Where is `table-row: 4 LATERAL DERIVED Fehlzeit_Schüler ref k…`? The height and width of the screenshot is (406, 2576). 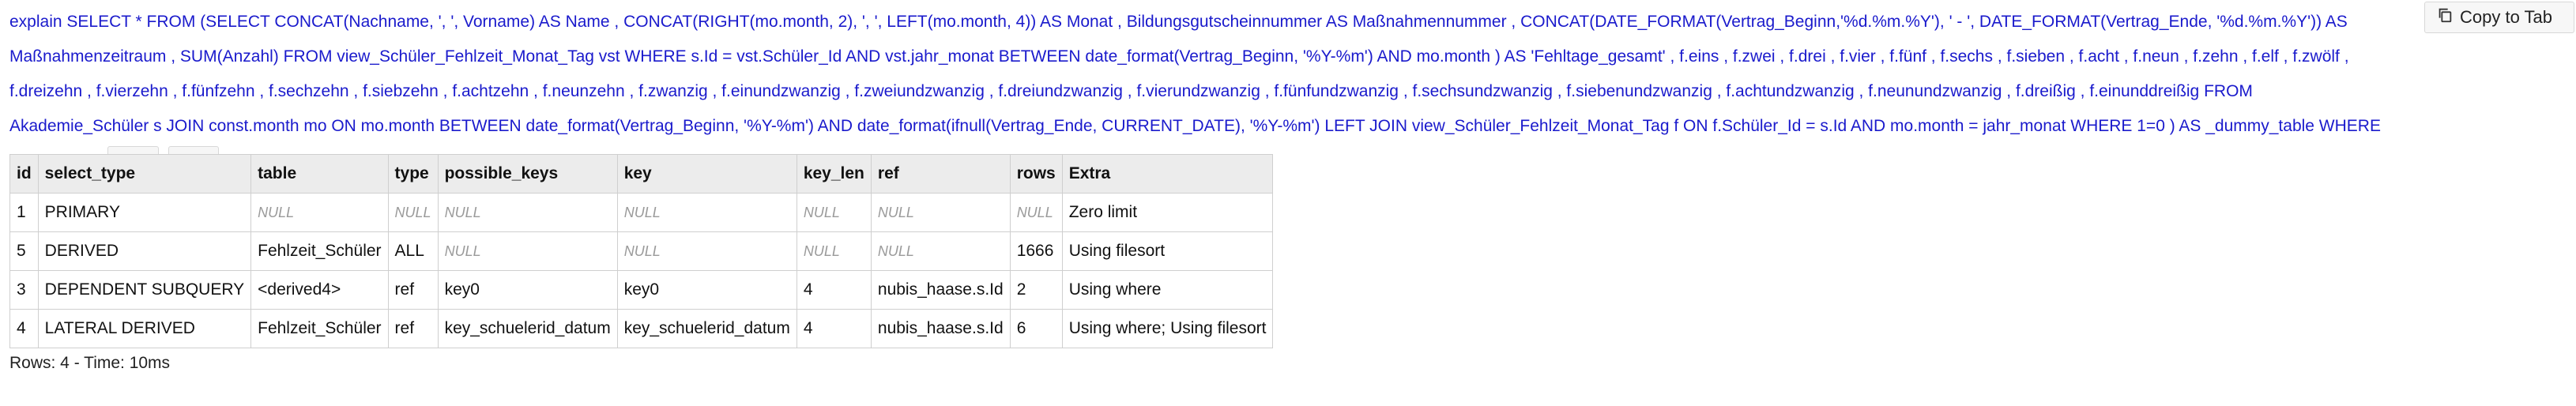 table-row: 4 LATERAL DERIVED Fehlzeit_Schüler ref k… is located at coordinates (641, 328).